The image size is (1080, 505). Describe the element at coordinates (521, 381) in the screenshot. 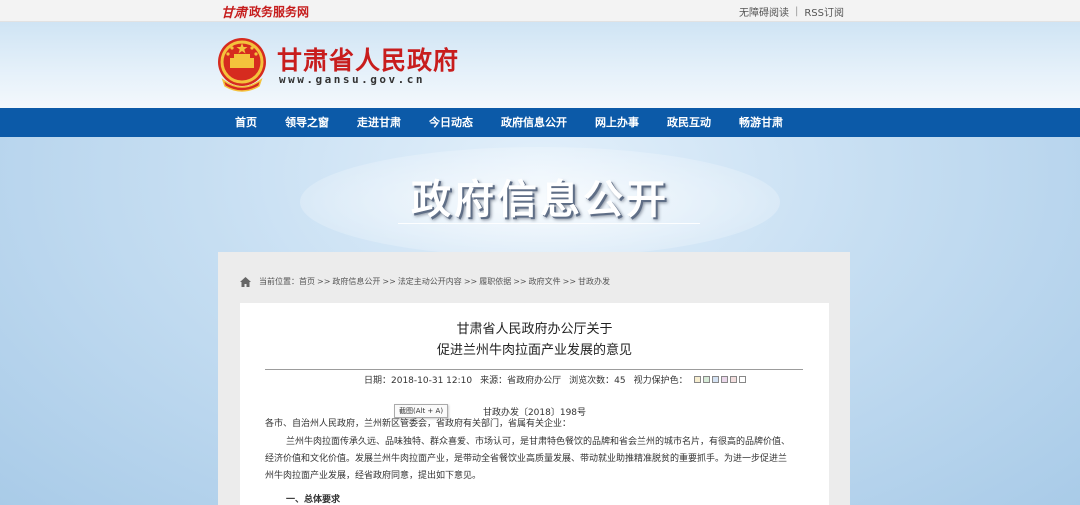

I see `document-source: 来源：省政府办公厅` at that location.